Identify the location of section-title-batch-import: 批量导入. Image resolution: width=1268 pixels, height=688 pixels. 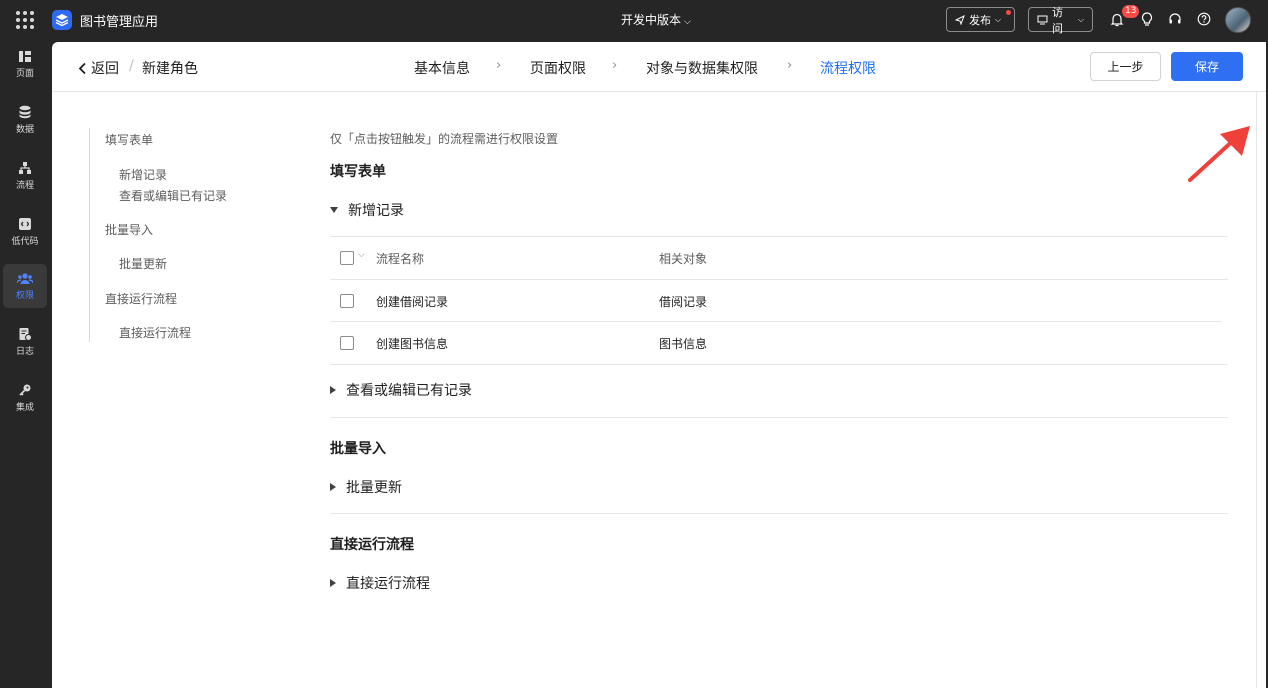
(358, 449).